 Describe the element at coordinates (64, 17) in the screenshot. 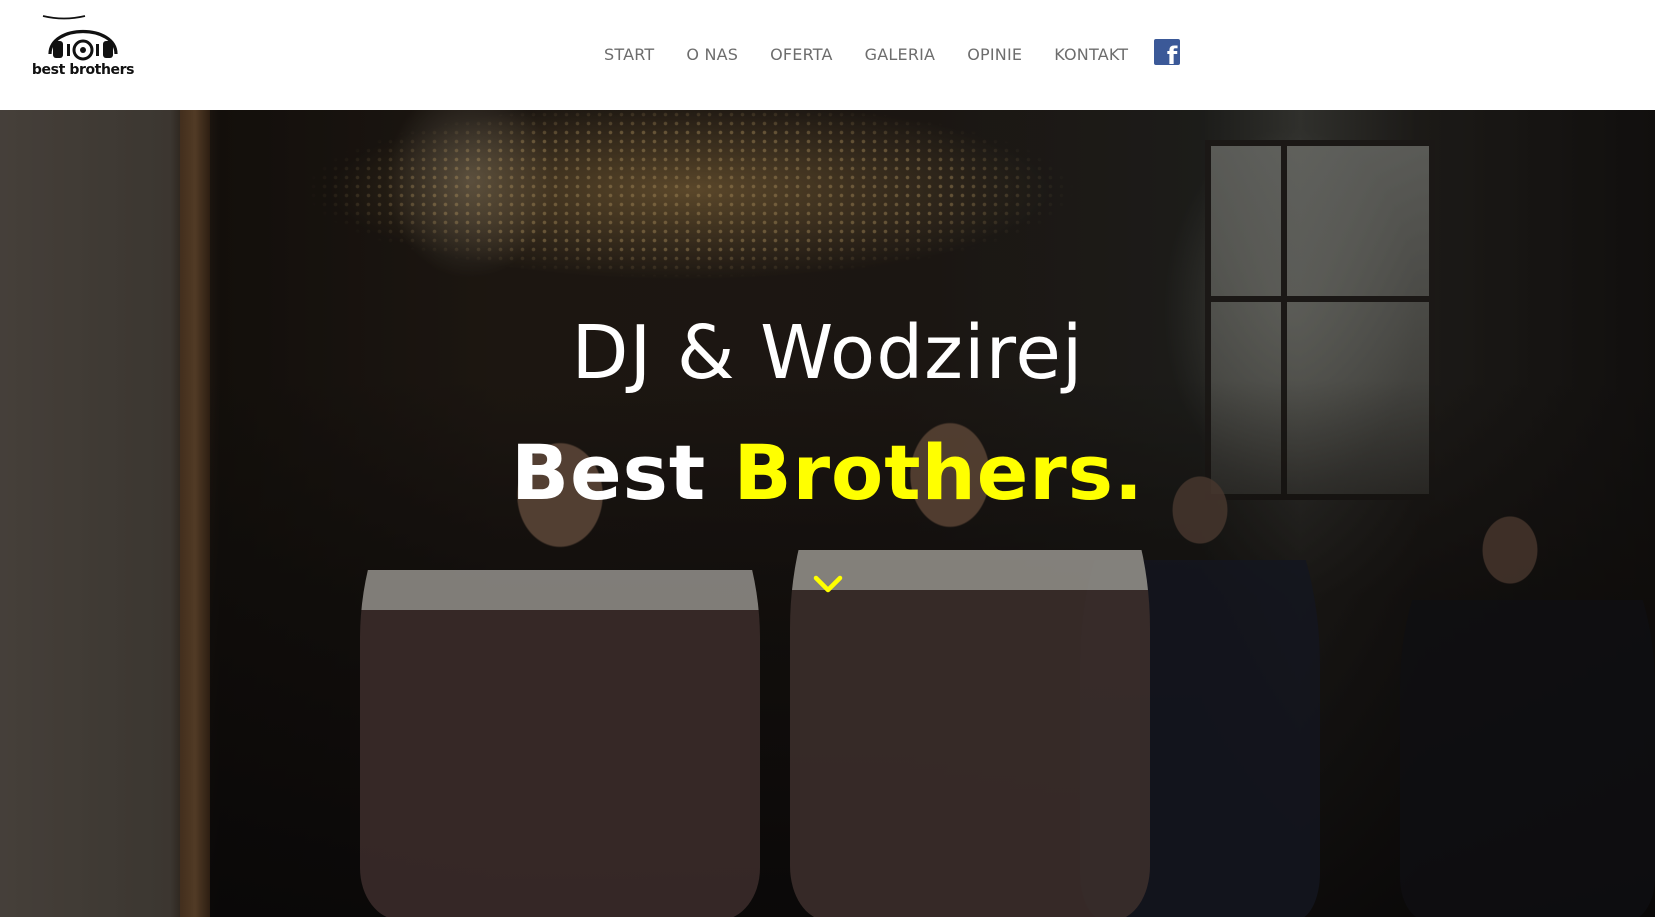

I see `logo-underline` at that location.